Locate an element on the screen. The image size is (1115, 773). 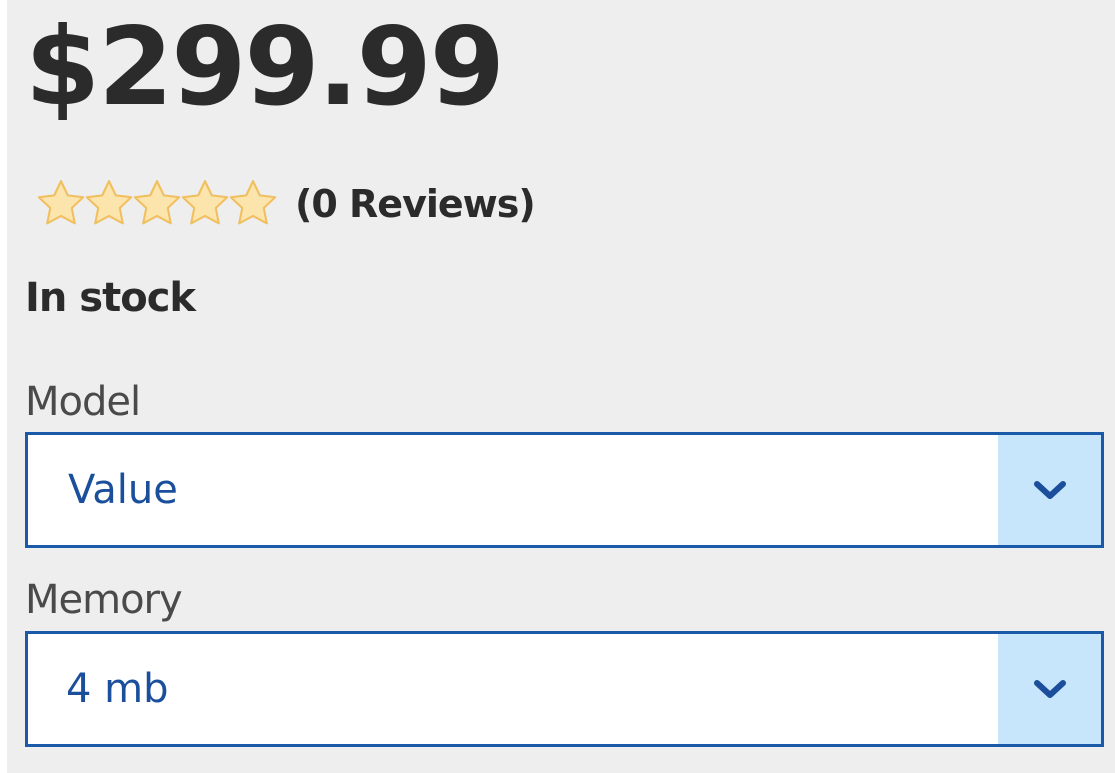
rating-stars is located at coordinates (155, 204).